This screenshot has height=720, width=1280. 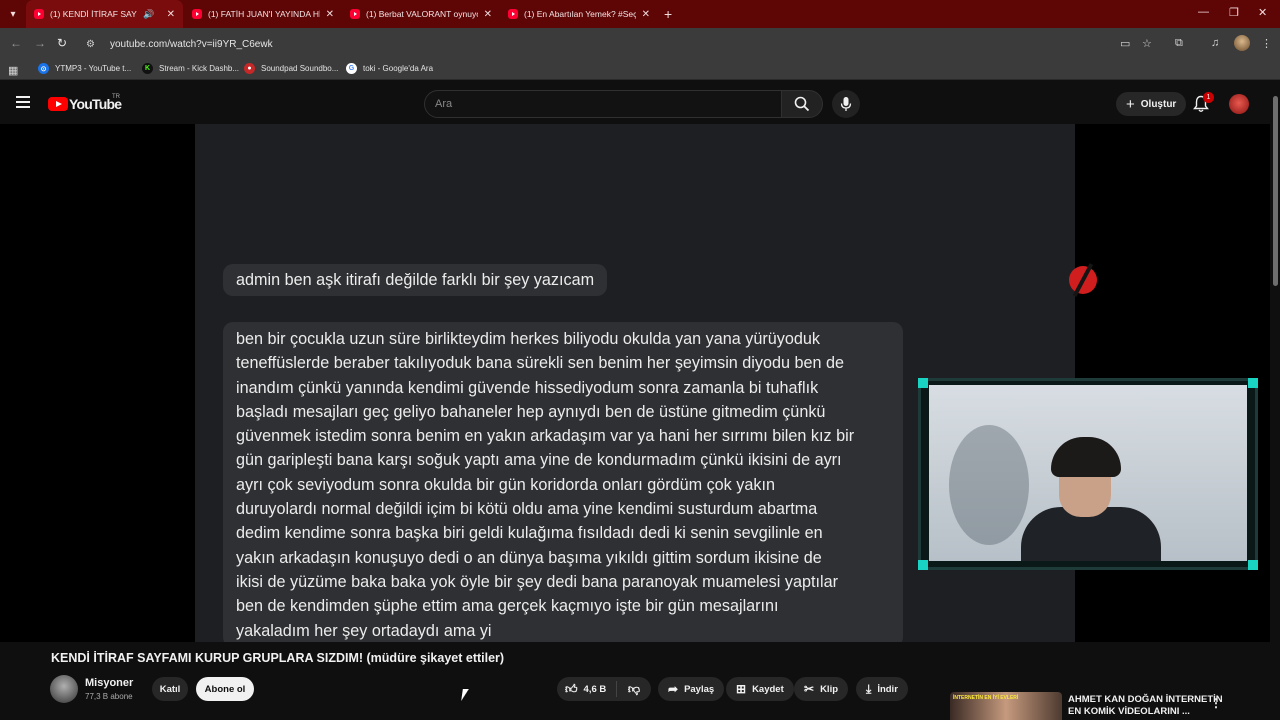 What do you see at coordinates (43, 68) in the screenshot?
I see `ytmp3-favicon-icon: ⊙` at bounding box center [43, 68].